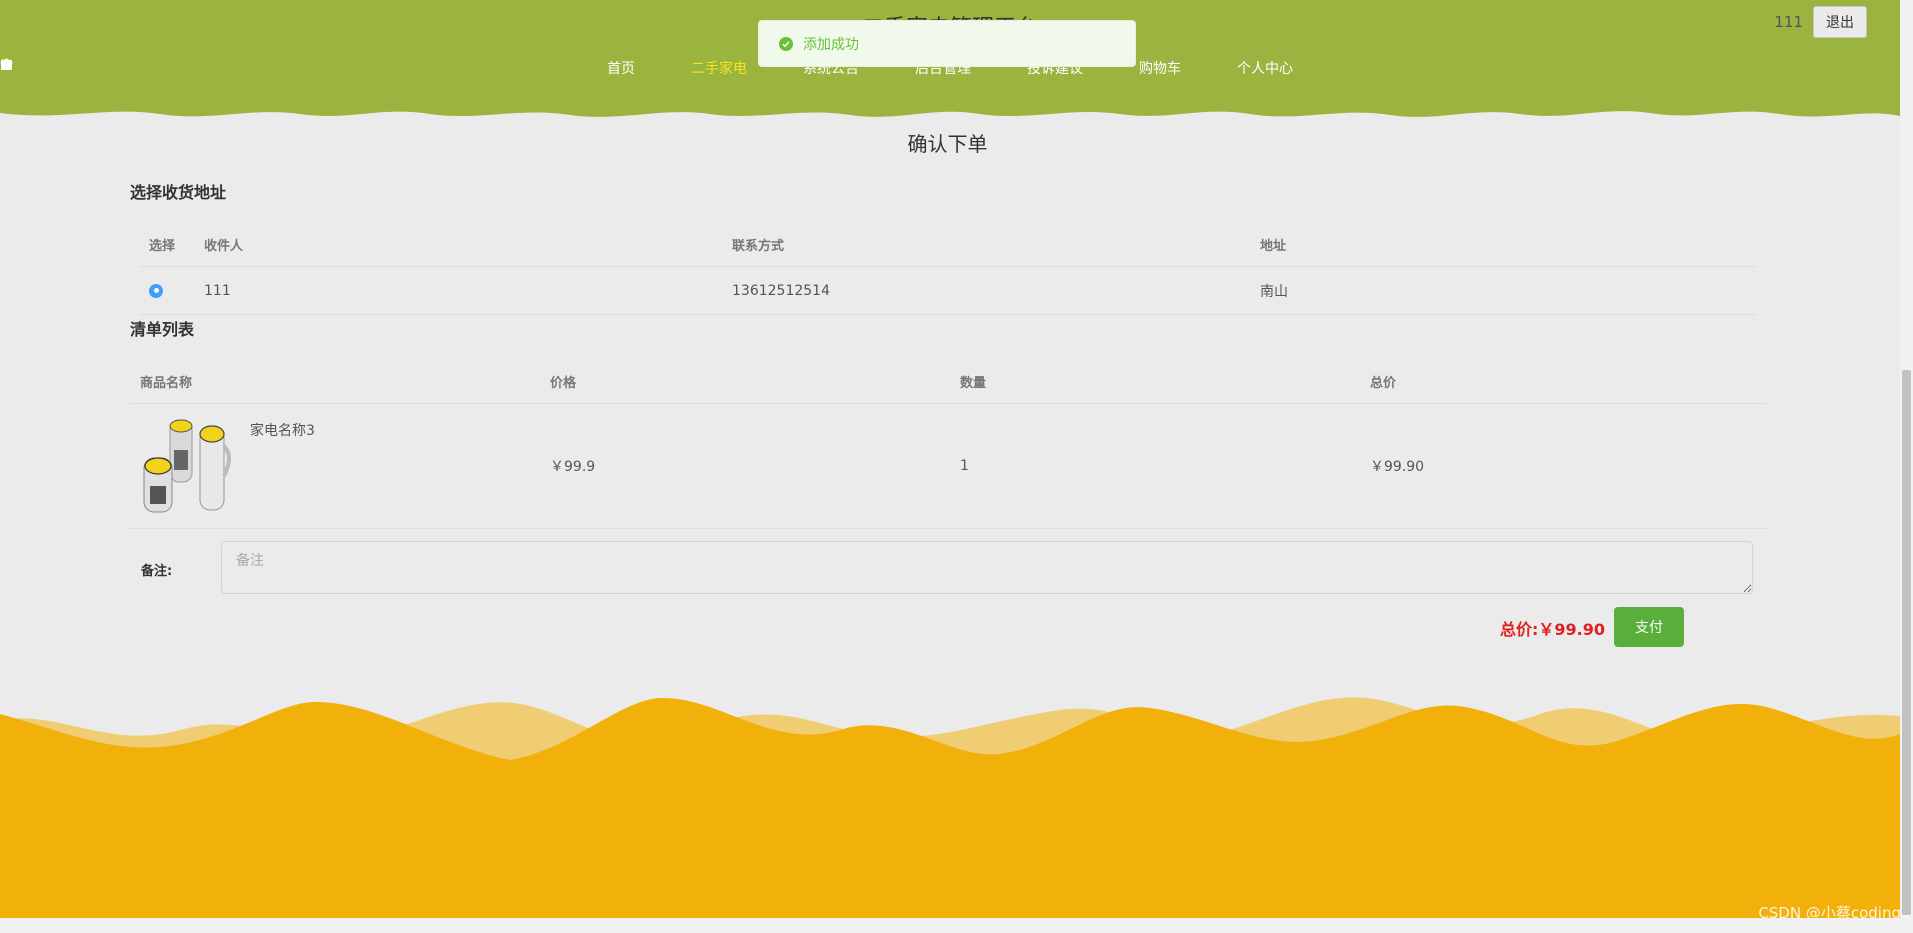  I want to click on nav-label-appliances: 二手家电, so click(719, 69).